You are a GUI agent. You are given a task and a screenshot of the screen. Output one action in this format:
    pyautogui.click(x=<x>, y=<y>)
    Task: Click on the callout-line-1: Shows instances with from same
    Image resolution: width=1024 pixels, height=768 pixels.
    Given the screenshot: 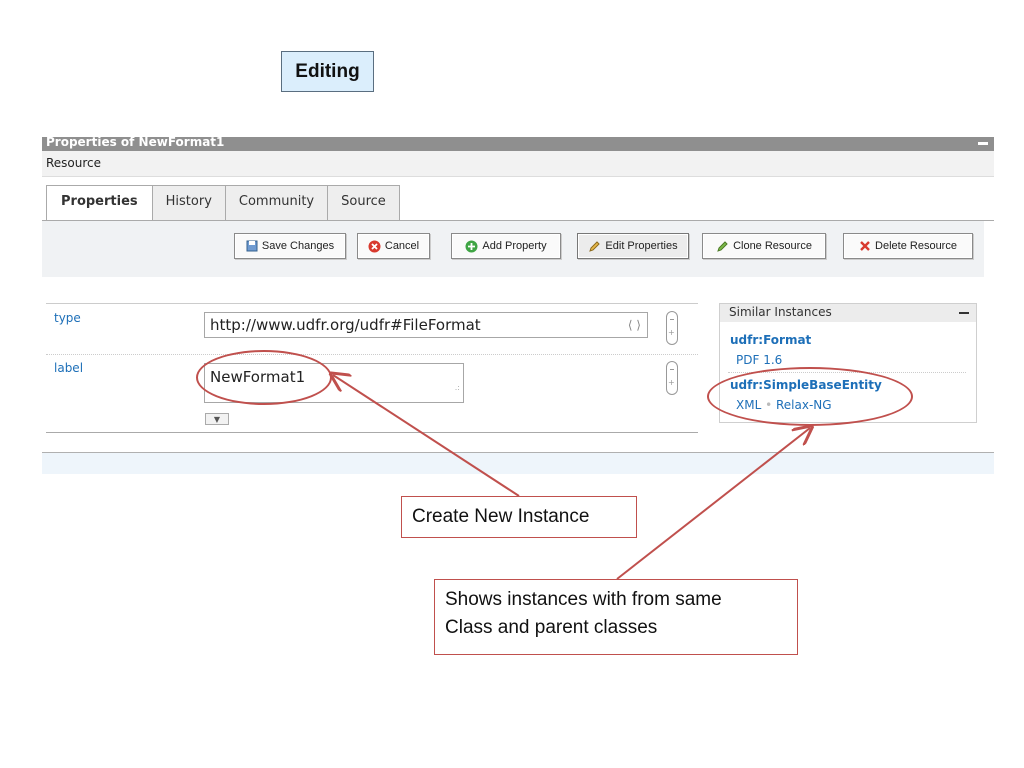 What is the action you would take?
    pyautogui.click(x=583, y=599)
    